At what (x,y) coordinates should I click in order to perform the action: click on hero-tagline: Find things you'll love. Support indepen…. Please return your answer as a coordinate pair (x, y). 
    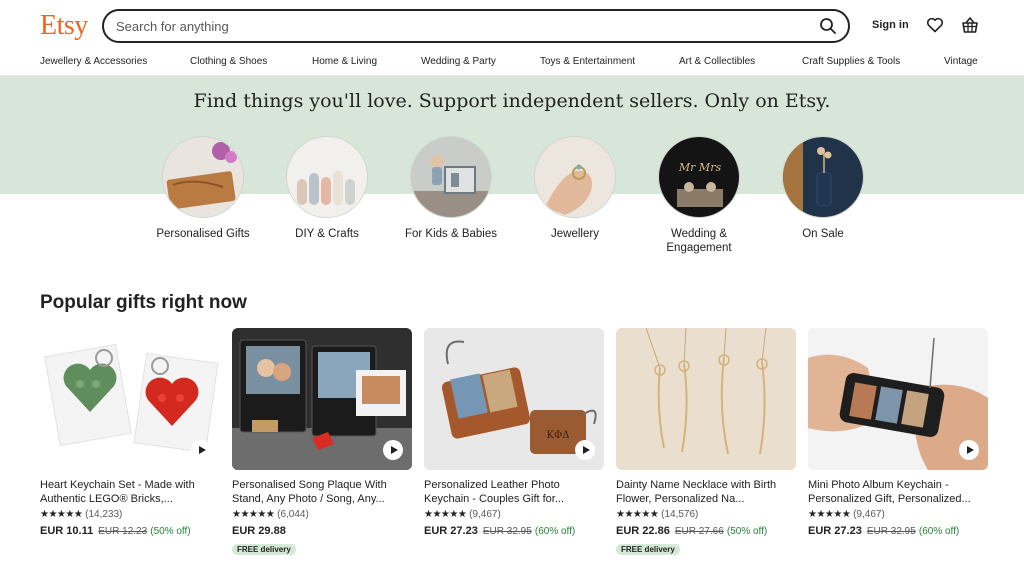
    Looking at the image, I should click on (512, 101).